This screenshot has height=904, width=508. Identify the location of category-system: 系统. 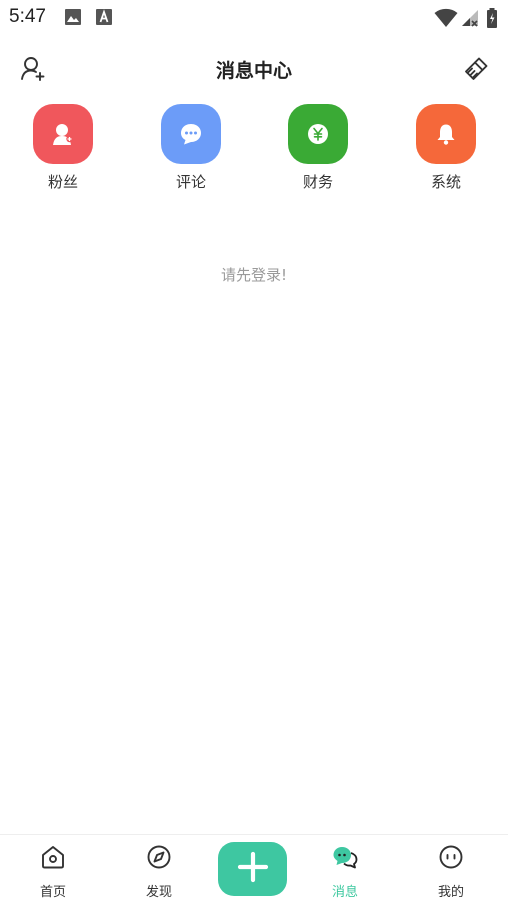
(446, 149).